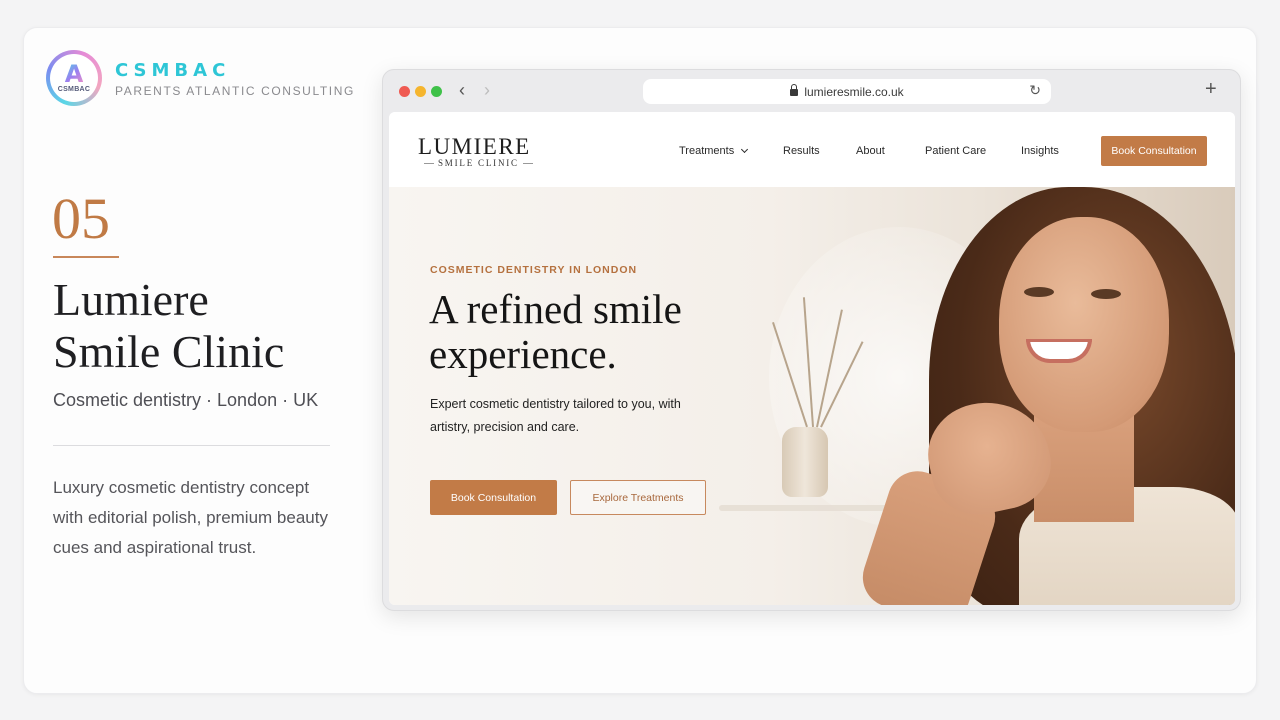 The image size is (1280, 720). What do you see at coordinates (169, 351) in the screenshot?
I see `project-title-line2: Smile Clinic` at bounding box center [169, 351].